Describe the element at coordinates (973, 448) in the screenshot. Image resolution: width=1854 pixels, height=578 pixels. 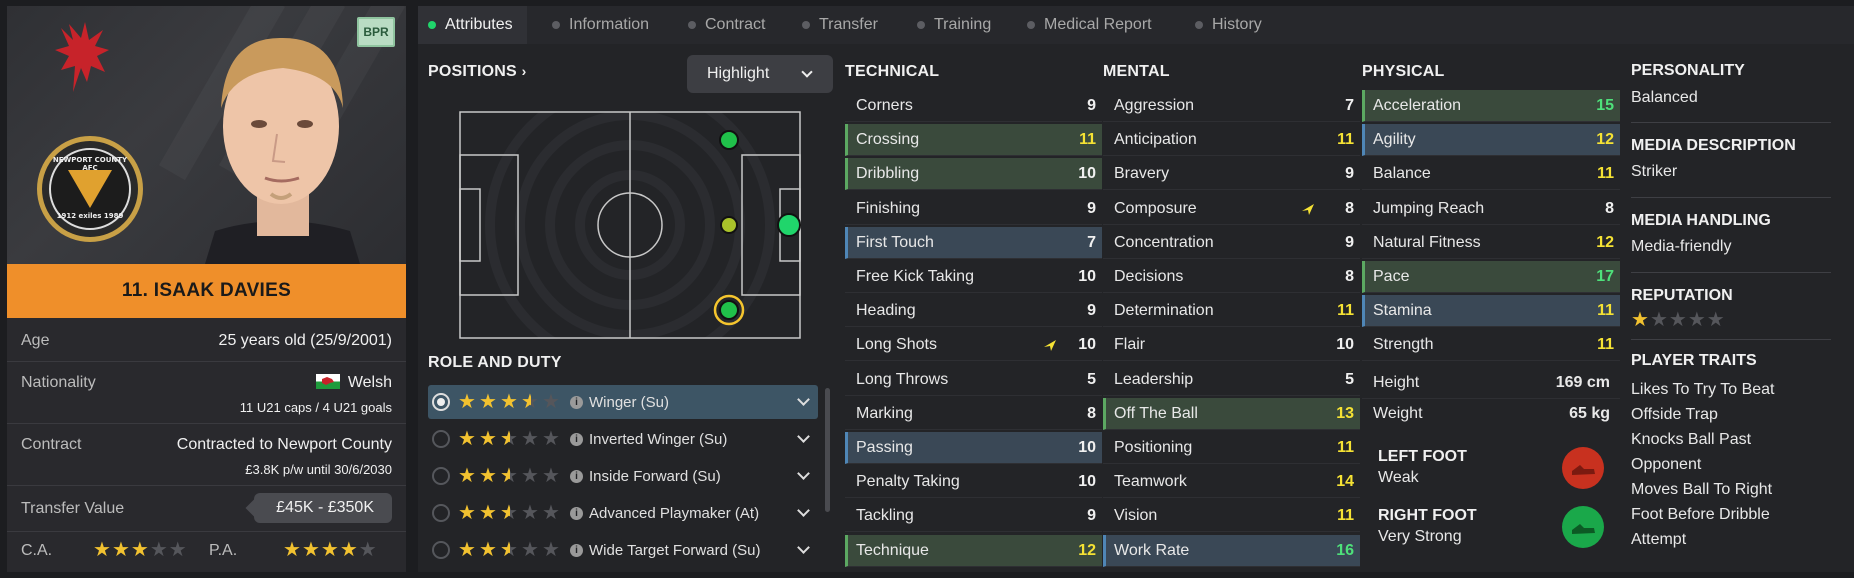
I see `attribute-row: Passing 10` at that location.